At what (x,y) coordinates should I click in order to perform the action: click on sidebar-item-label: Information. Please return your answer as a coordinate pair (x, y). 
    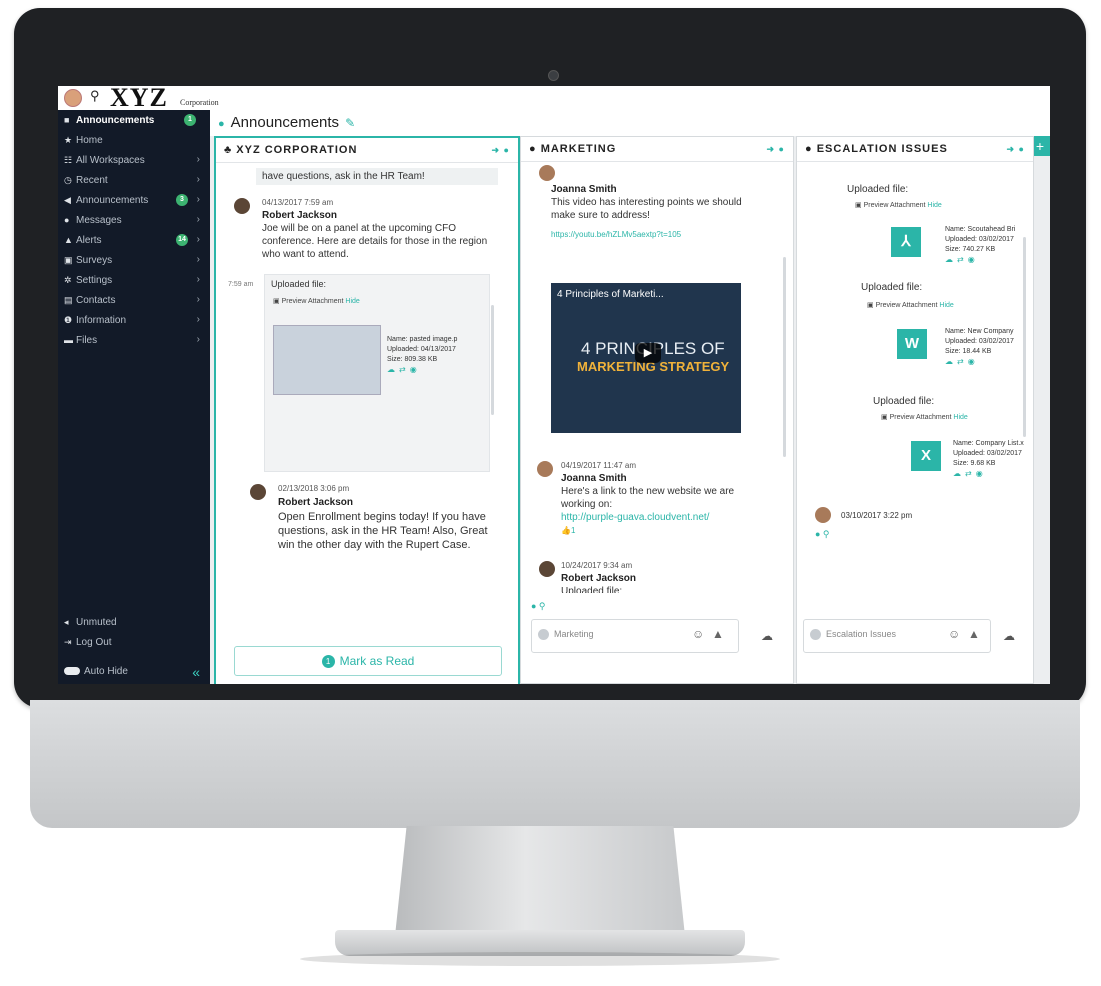
    Looking at the image, I should click on (101, 320).